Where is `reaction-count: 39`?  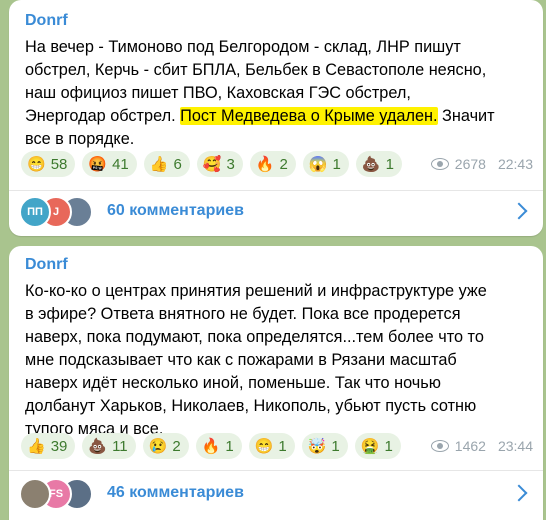
reaction-count: 39 is located at coordinates (59, 446).